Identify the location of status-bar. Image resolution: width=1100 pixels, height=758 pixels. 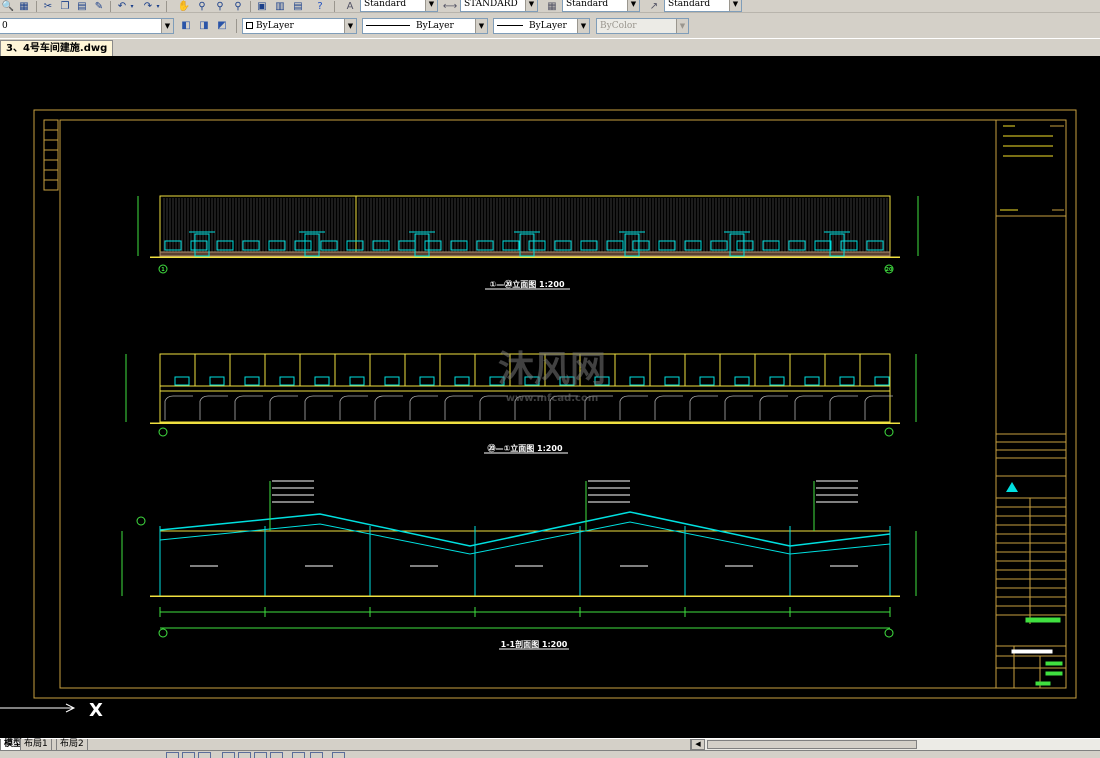
(550, 754).